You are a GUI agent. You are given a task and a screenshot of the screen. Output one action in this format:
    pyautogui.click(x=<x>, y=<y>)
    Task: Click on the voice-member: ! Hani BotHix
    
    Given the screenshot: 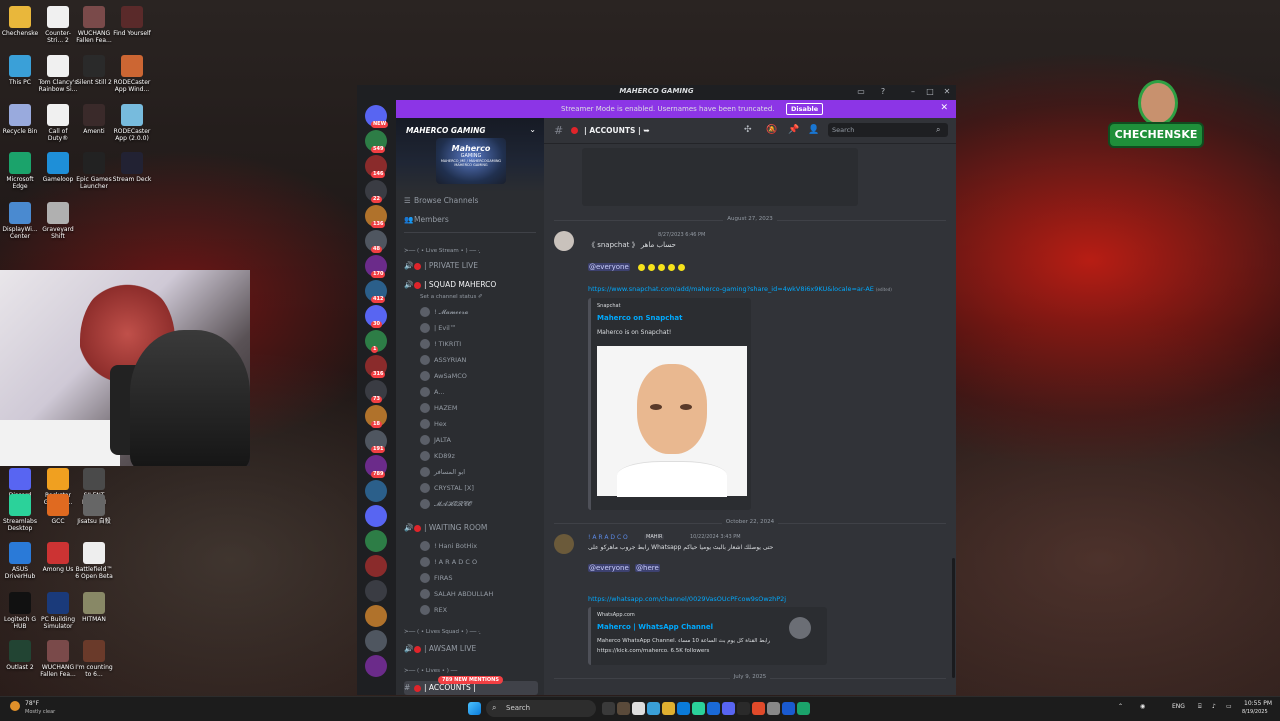 What is the action you would take?
    pyautogui.click(x=479, y=546)
    